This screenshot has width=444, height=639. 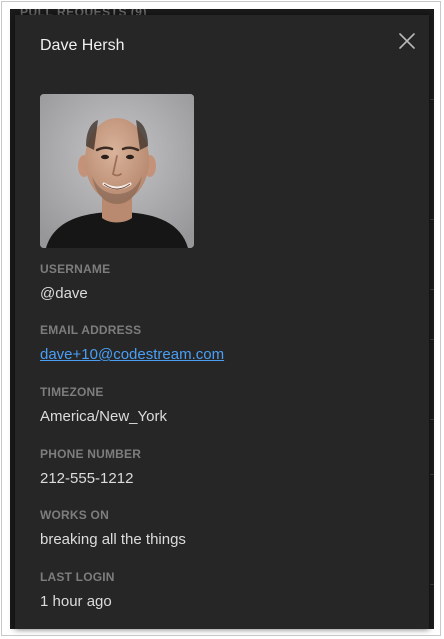 What do you see at coordinates (91, 454) in the screenshot?
I see `phone-label: PHONE NUMBER` at bounding box center [91, 454].